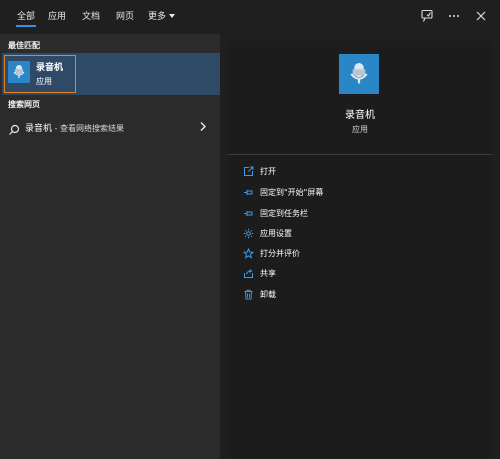  What do you see at coordinates (248, 213) in the screenshot?
I see `pin-taskbar-icon` at bounding box center [248, 213].